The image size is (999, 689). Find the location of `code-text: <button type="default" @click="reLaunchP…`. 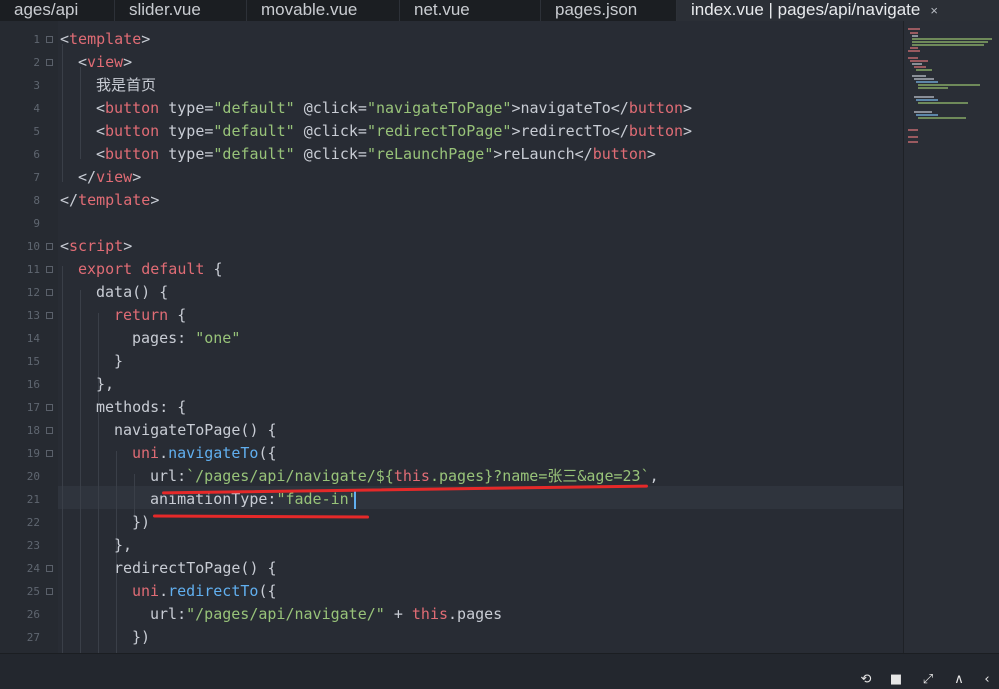

code-text: <button type="default" @click="reLaunchP… is located at coordinates (376, 154).